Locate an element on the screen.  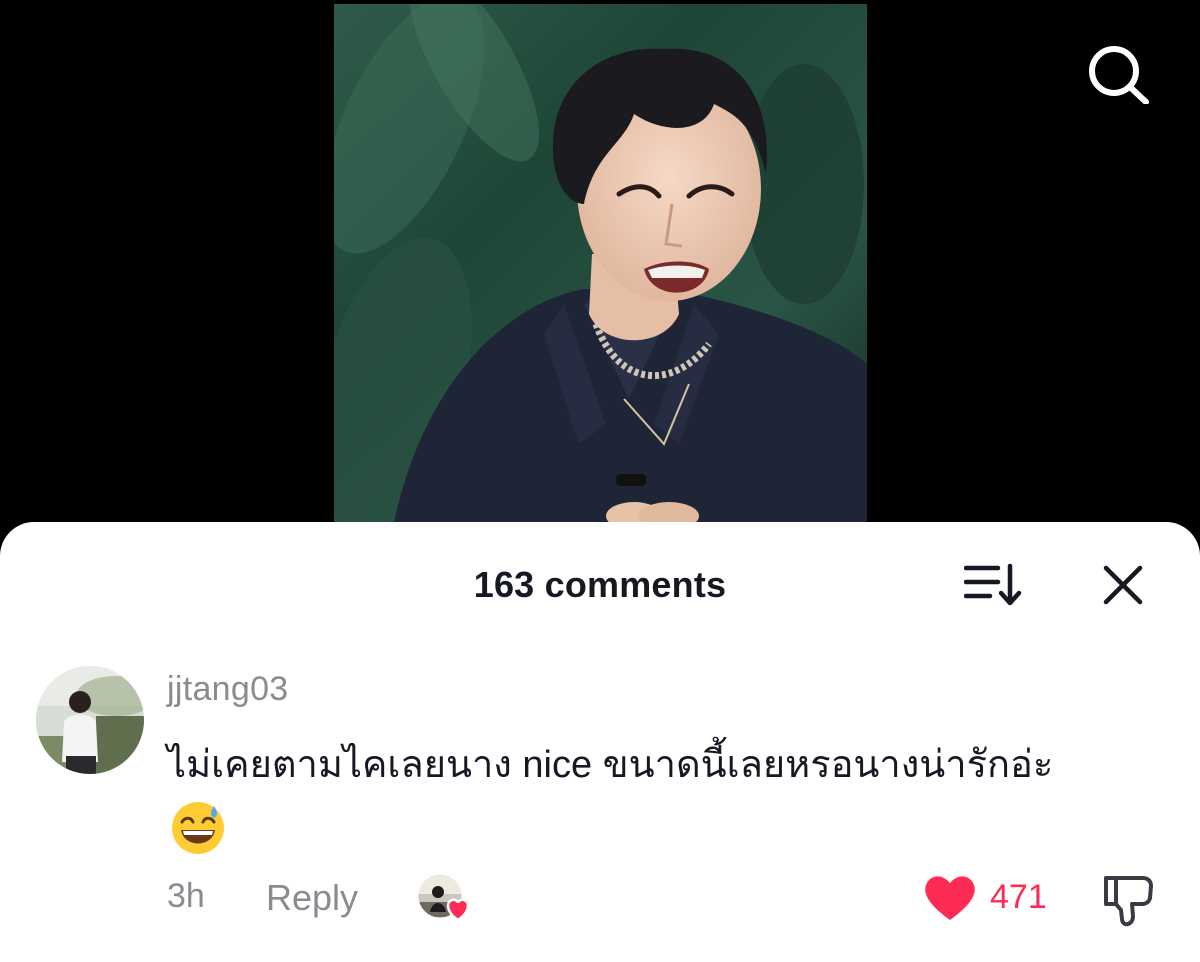
sort-icon is located at coordinates (992, 584).